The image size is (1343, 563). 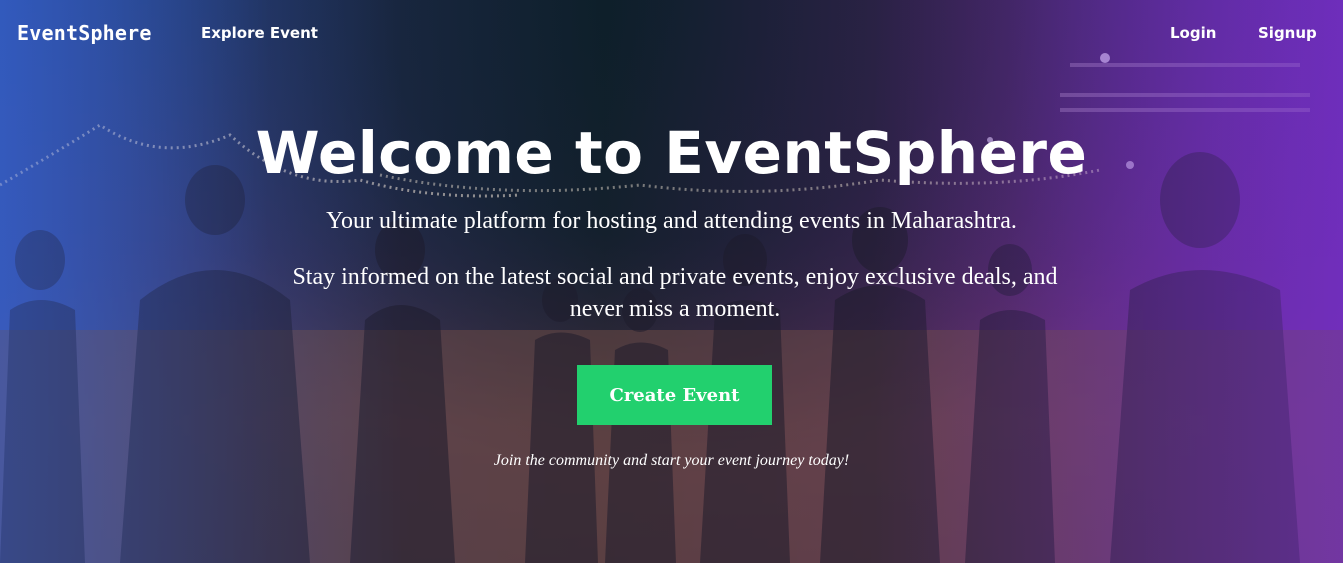 I want to click on hero-title: Welcome to EventSphere, so click(x=671, y=153).